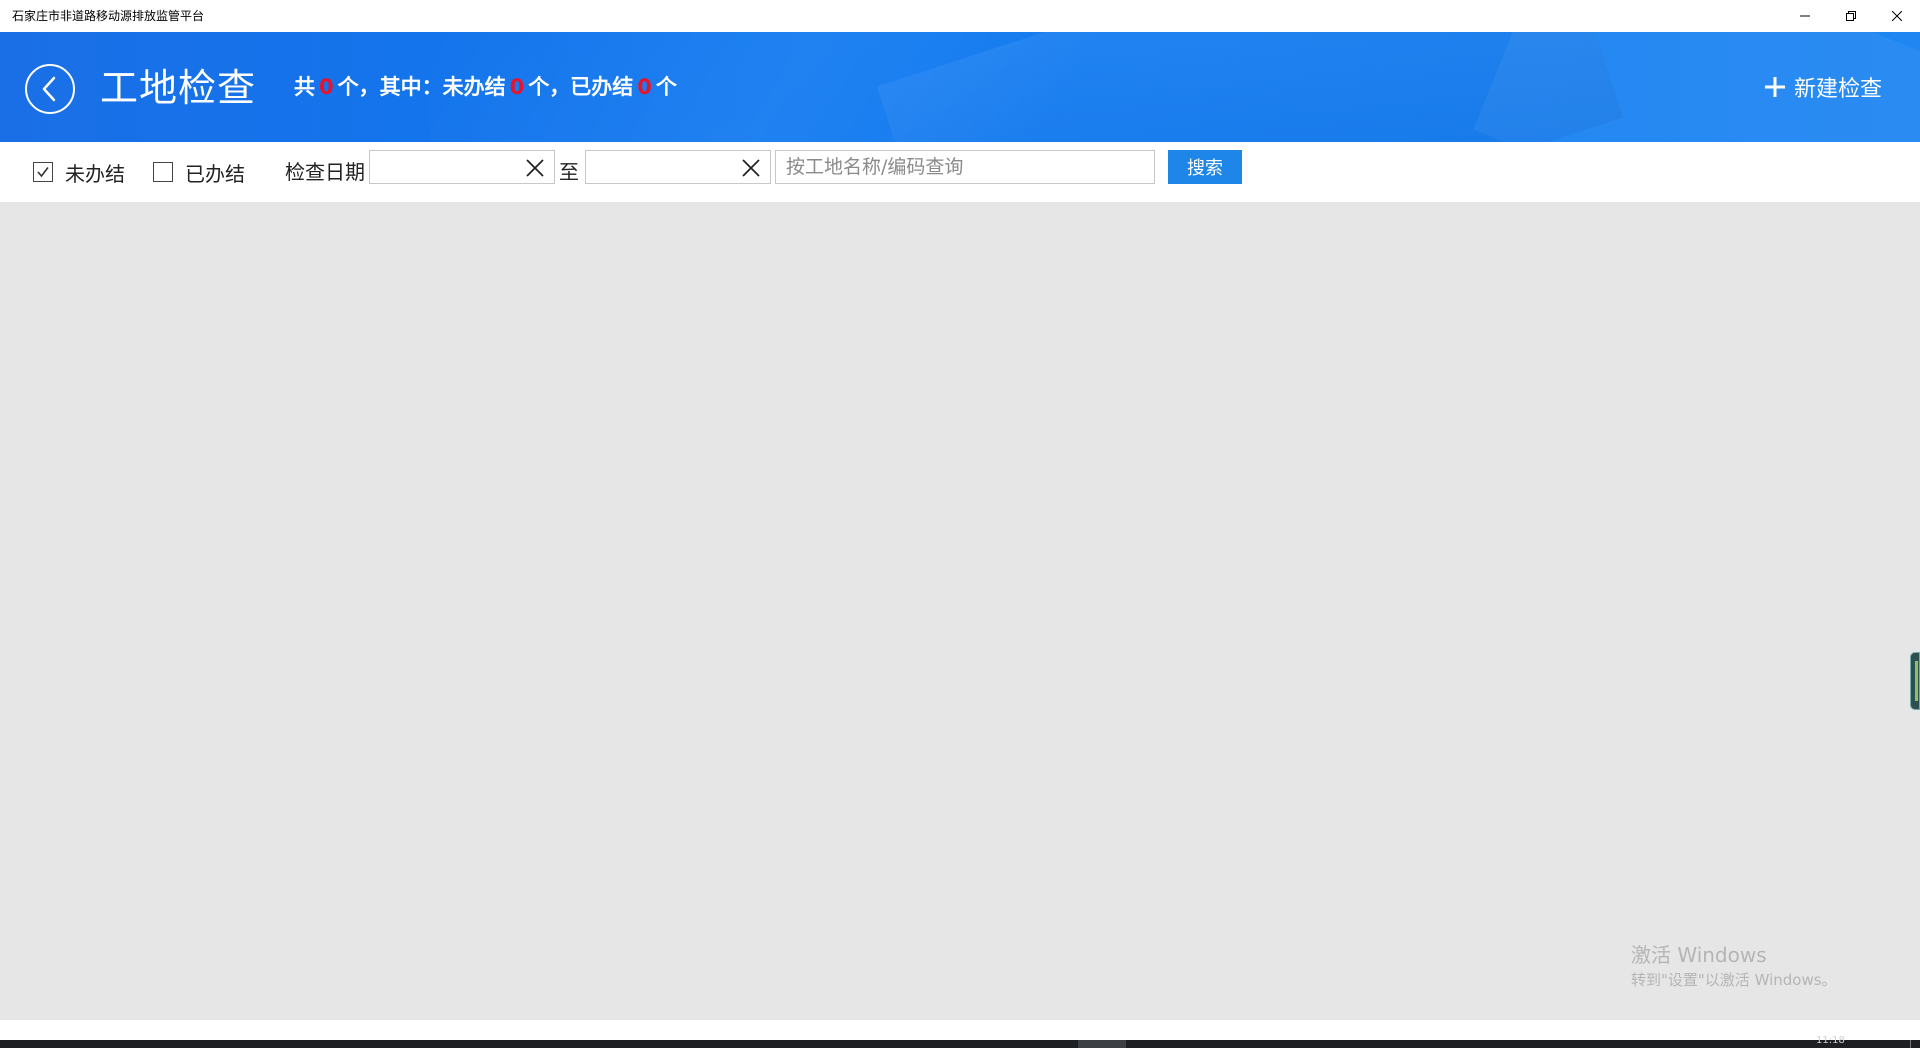  I want to click on unfinished-checkbox: 未办结, so click(79, 172).